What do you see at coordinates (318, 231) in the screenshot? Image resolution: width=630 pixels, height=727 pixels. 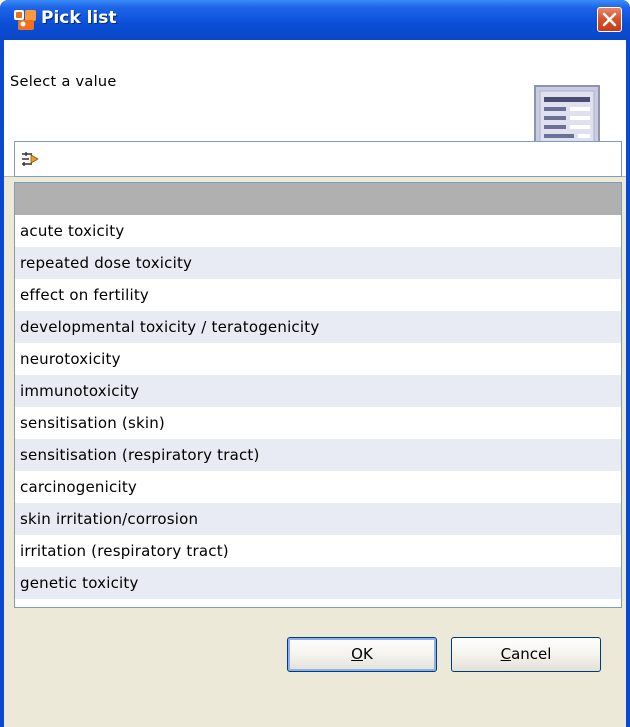 I see `list-item: acute toxicity` at bounding box center [318, 231].